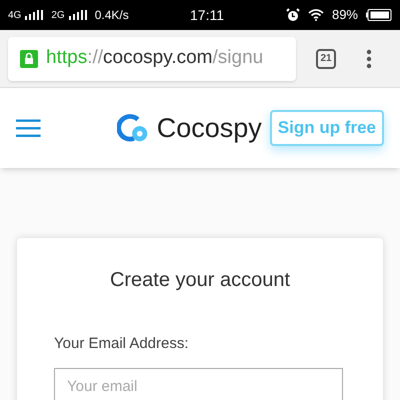 Image resolution: width=400 pixels, height=400 pixels. Describe the element at coordinates (326, 58) in the screenshot. I see `tab-count-button: 21` at that location.